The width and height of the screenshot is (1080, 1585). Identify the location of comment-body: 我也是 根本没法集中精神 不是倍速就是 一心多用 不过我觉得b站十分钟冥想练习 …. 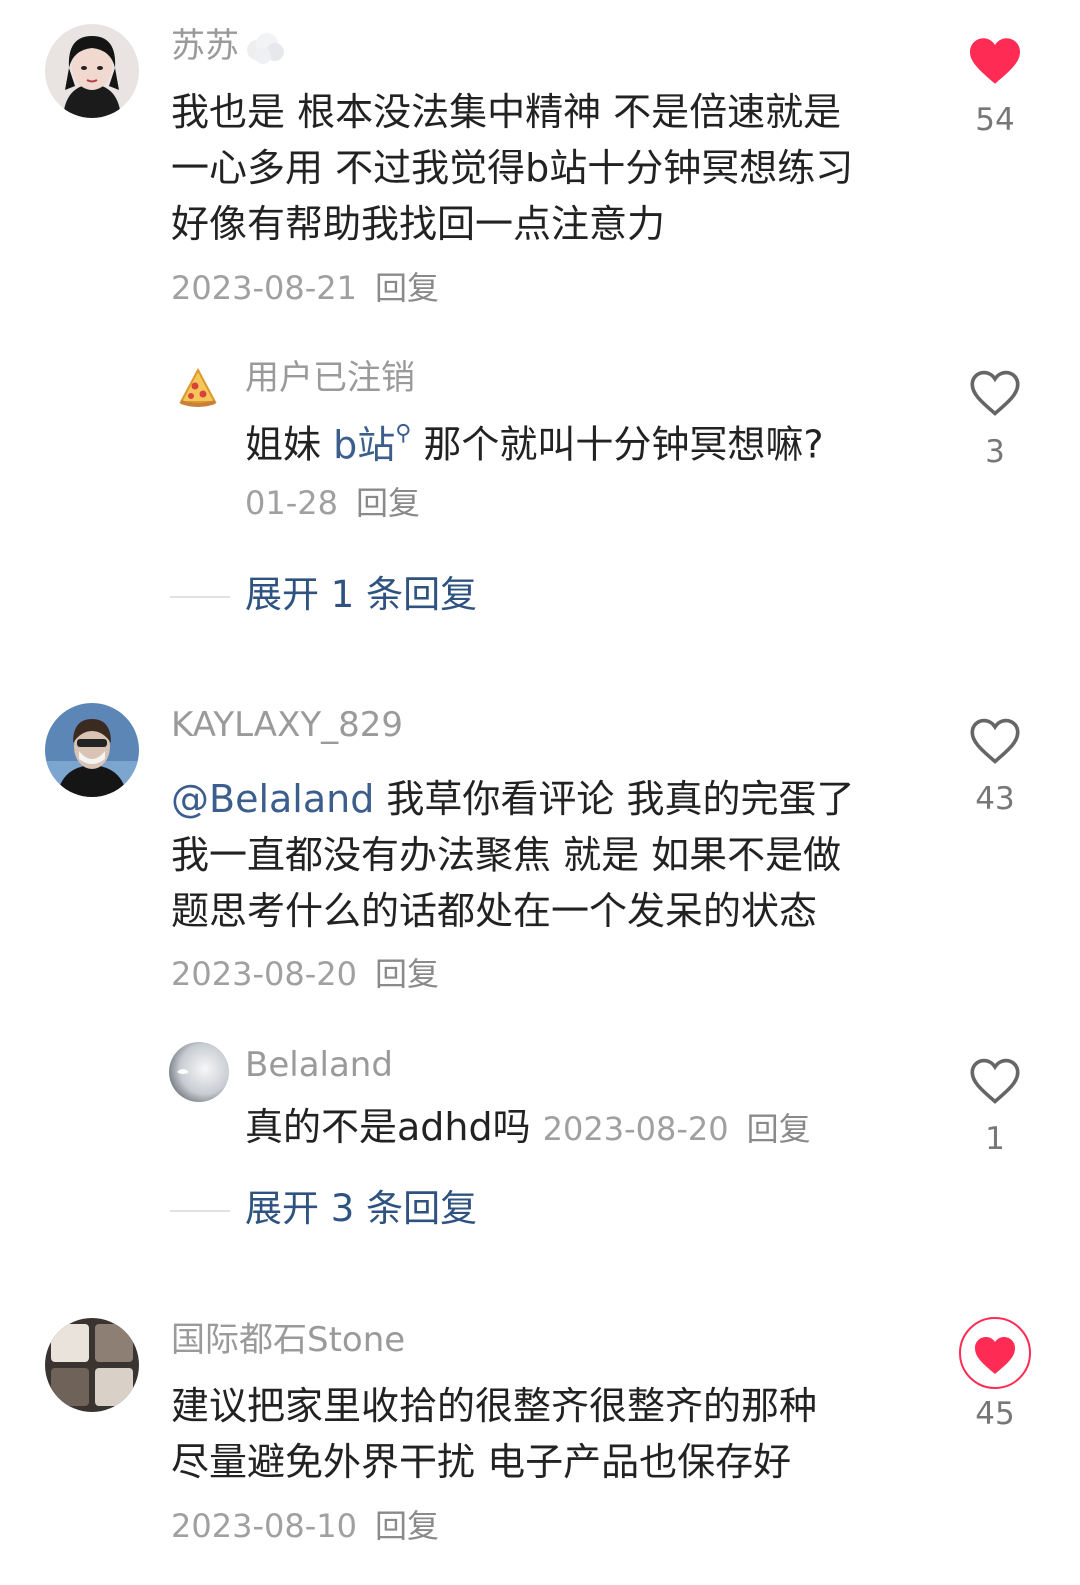
(512, 168).